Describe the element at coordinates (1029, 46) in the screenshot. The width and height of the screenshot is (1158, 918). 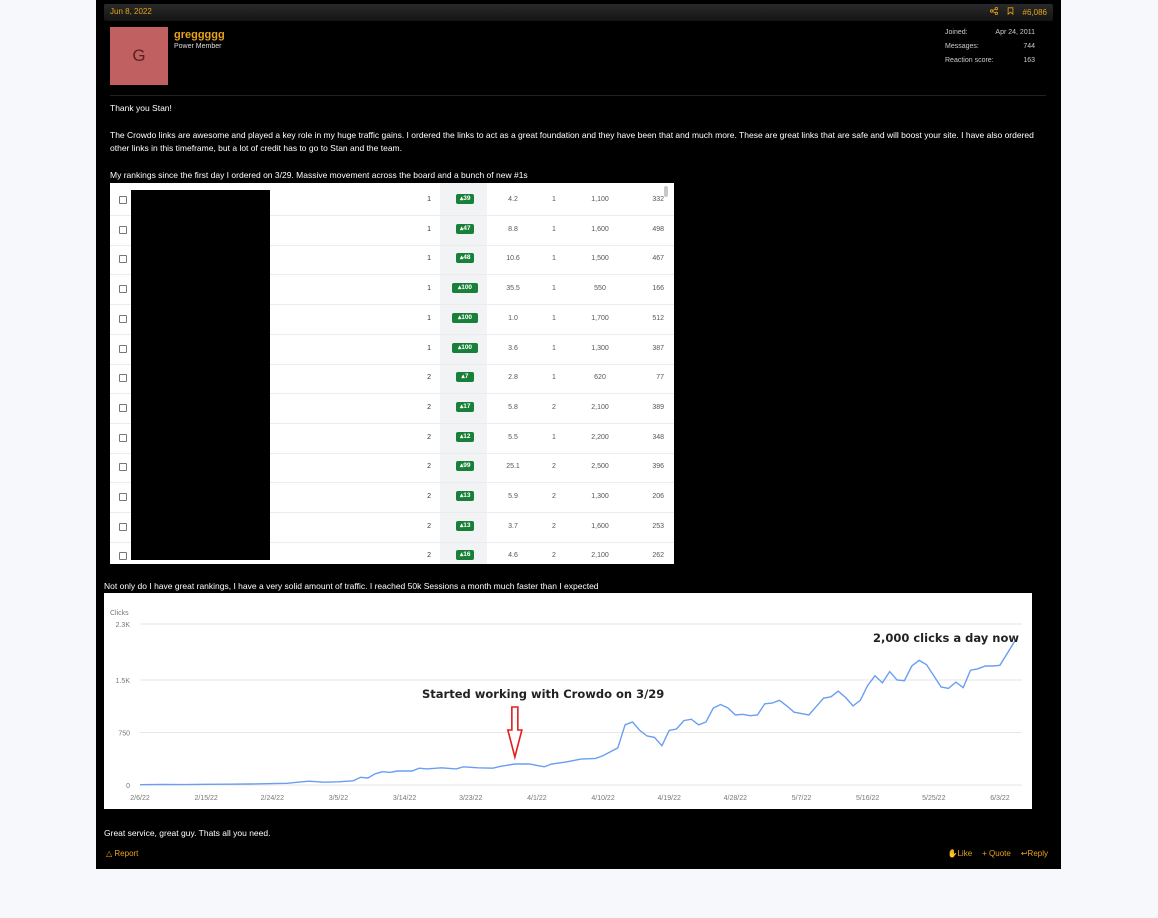
I see `user-stat-value: 744` at that location.